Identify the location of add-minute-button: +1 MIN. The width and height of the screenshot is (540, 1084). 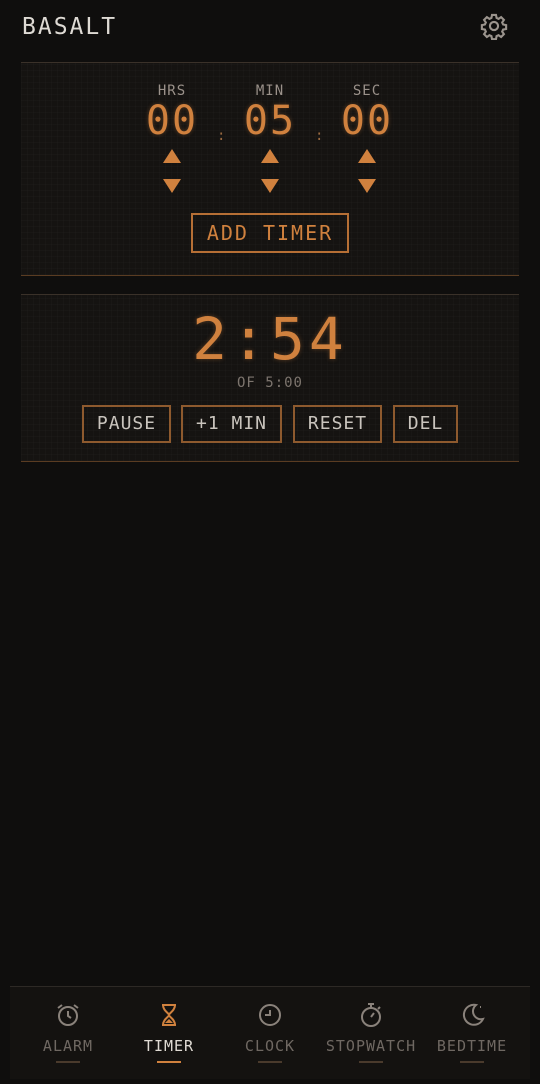
(231, 424).